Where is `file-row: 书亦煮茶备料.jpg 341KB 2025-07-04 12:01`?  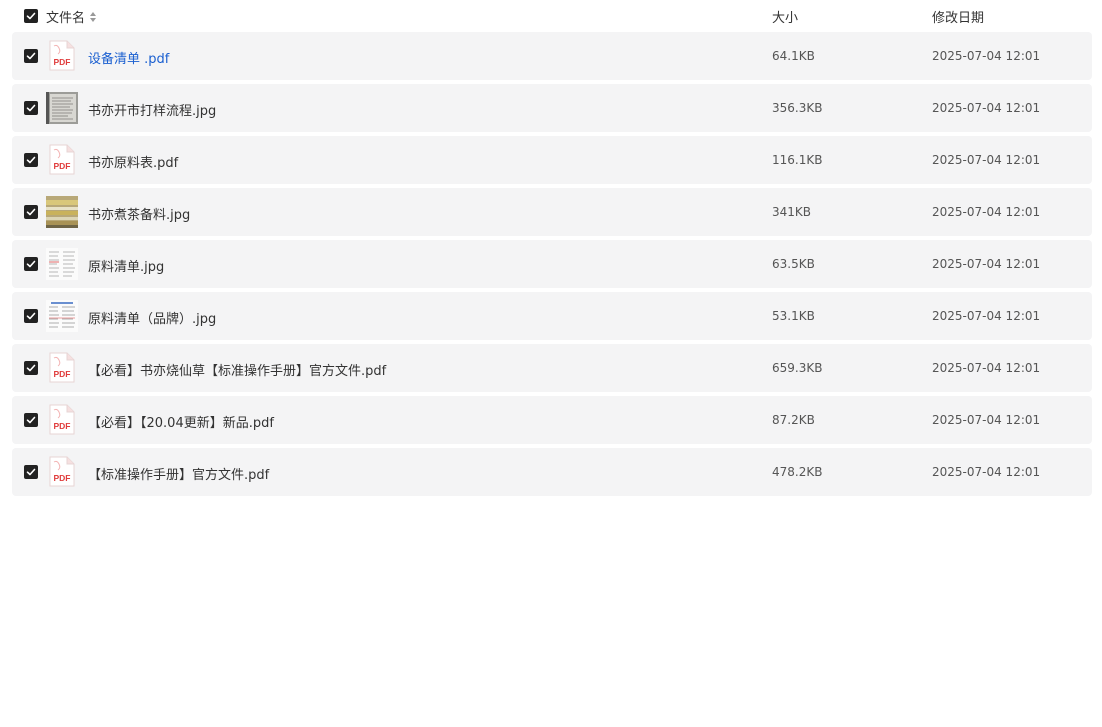
file-row: 书亦煮茶备料.jpg 341KB 2025-07-04 12:01 is located at coordinates (552, 212).